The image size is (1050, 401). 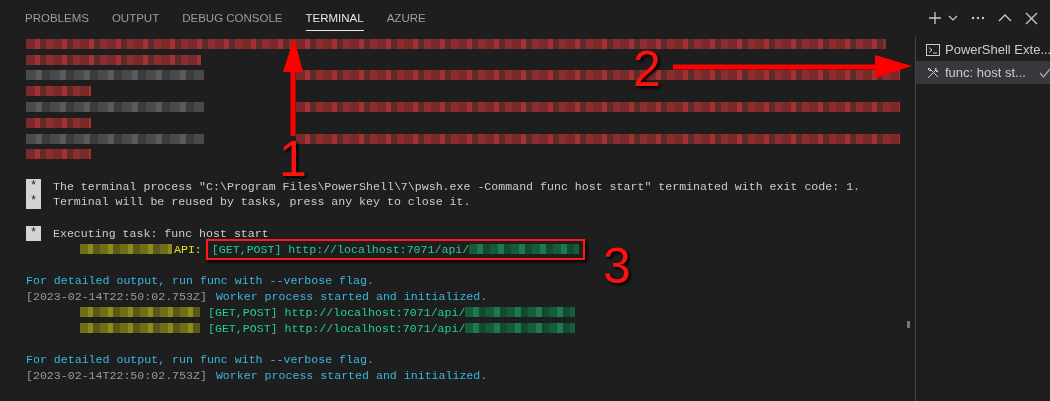 What do you see at coordinates (908, 324) in the screenshot?
I see `scrollbar-thumb` at bounding box center [908, 324].